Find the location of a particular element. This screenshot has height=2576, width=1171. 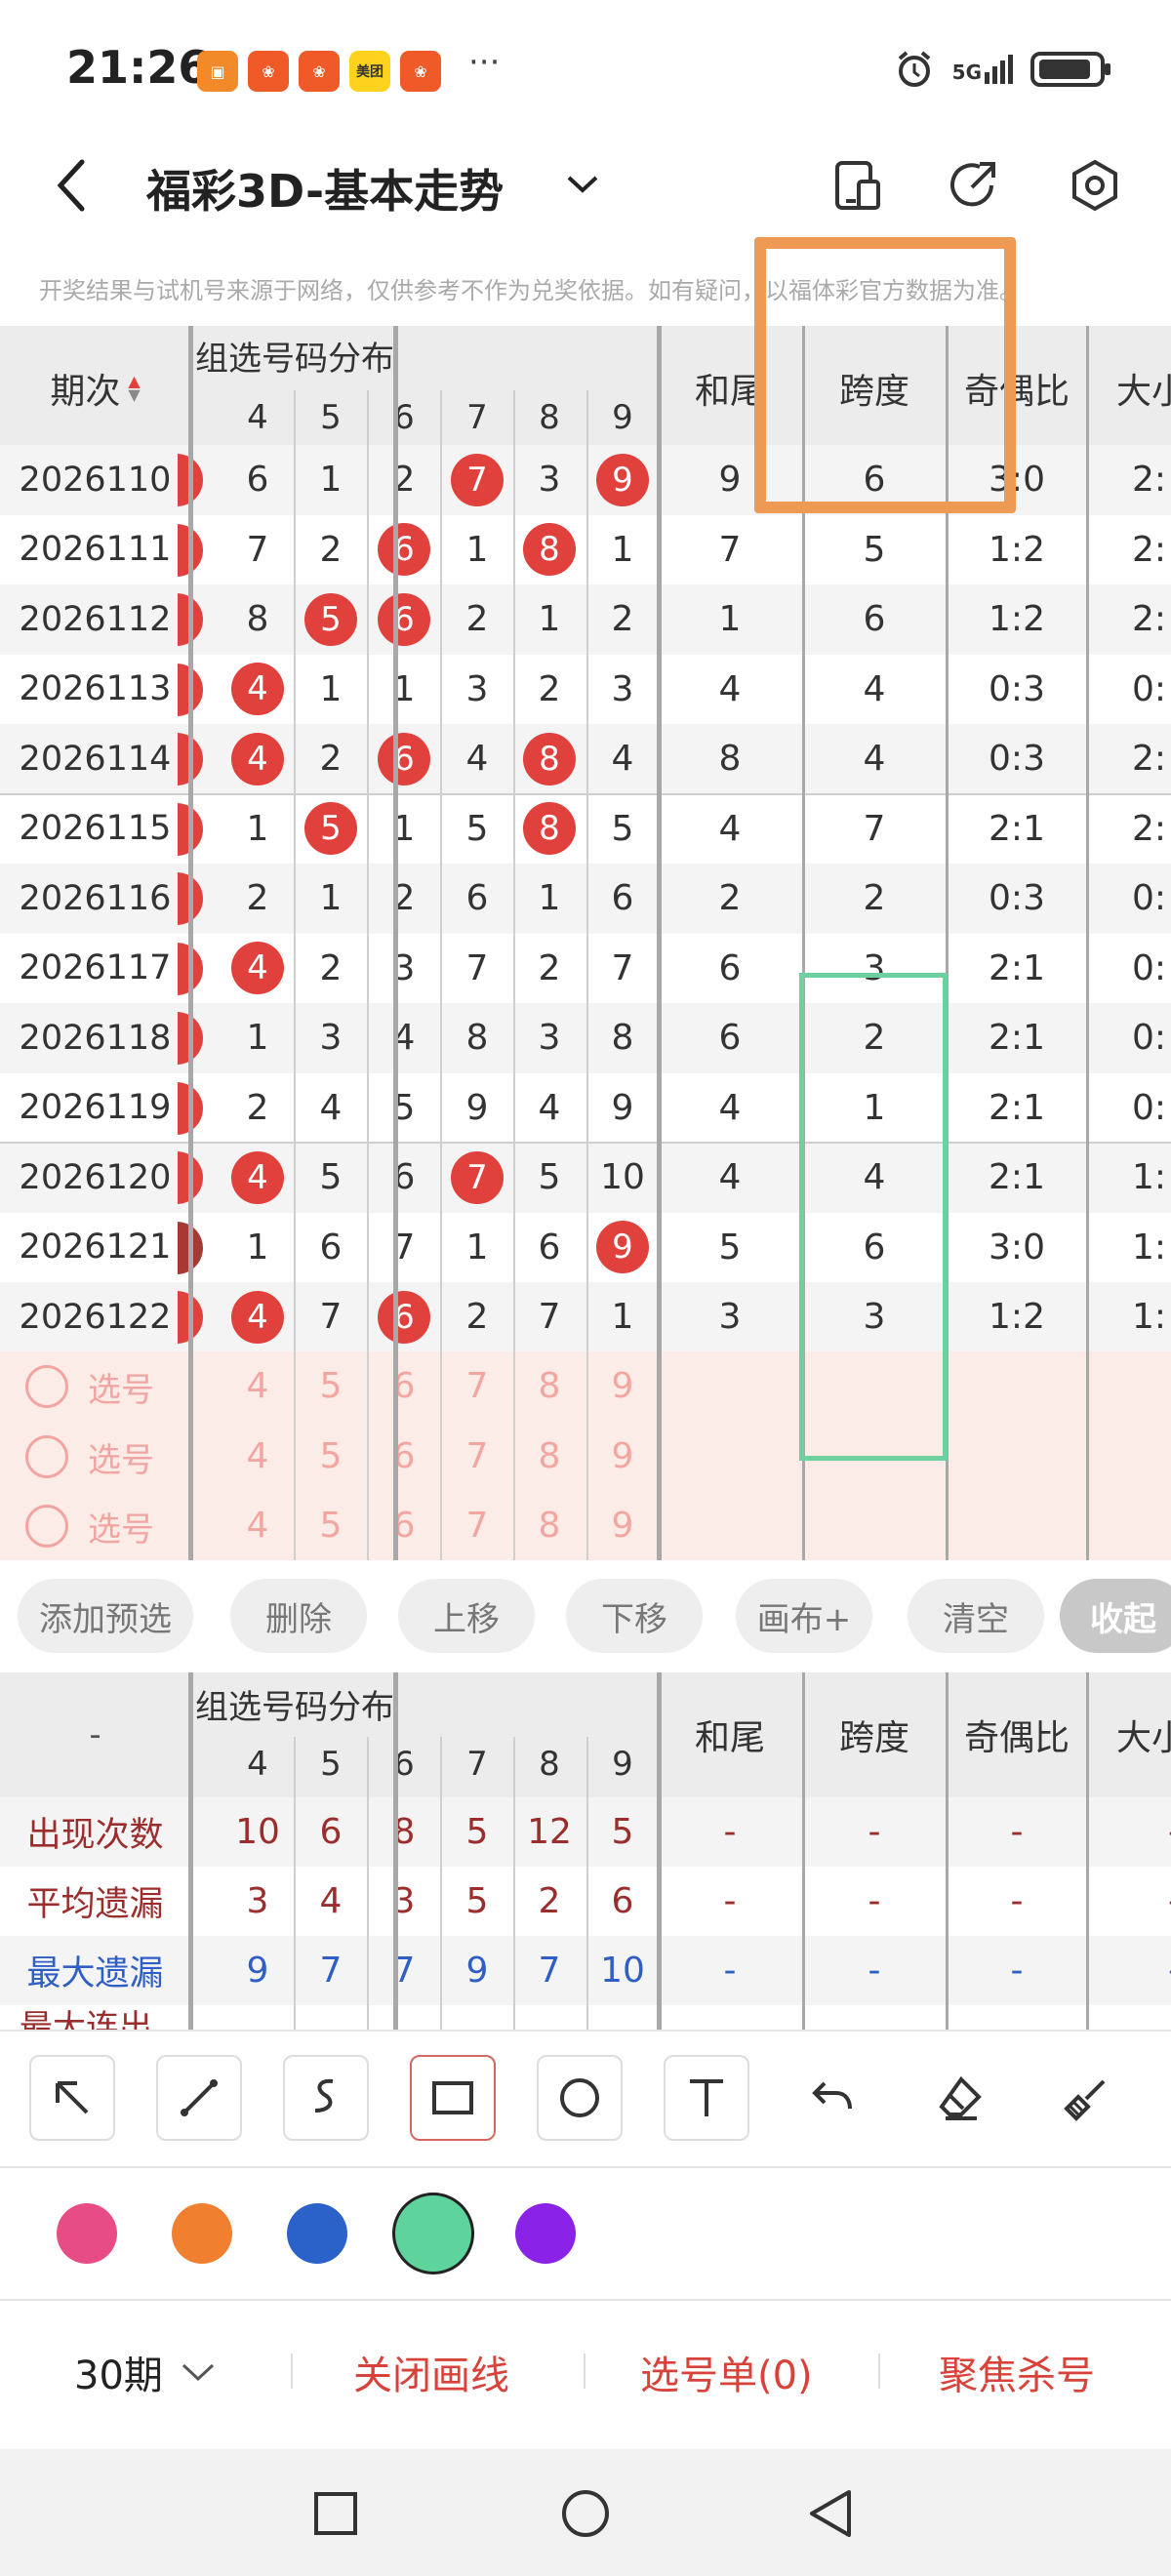

eraser-icon is located at coordinates (960, 2098).